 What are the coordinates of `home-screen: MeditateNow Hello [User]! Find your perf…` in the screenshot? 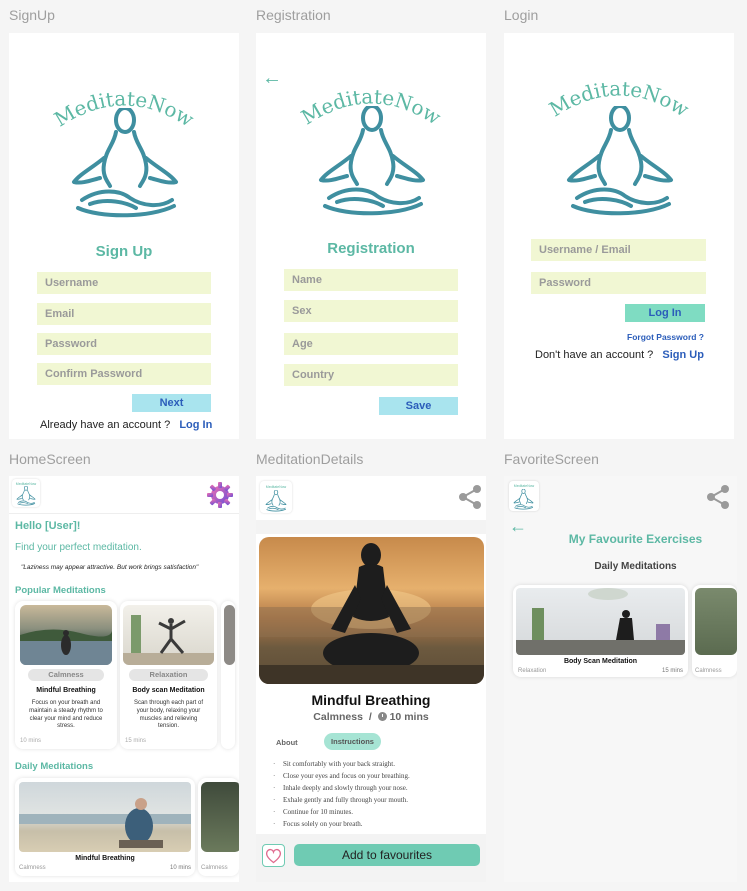 It's located at (124, 679).